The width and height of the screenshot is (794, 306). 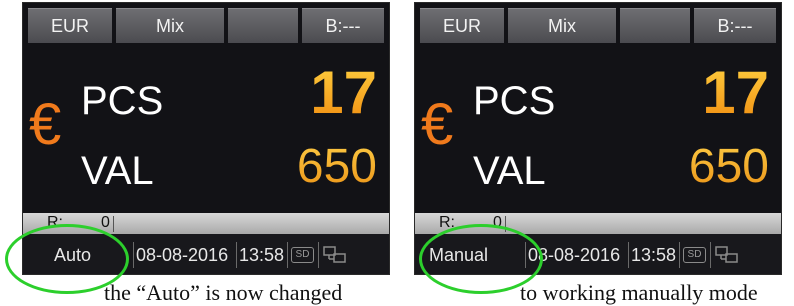 I want to click on caption-part-1: the “Auto” is now changed, so click(x=223, y=292).